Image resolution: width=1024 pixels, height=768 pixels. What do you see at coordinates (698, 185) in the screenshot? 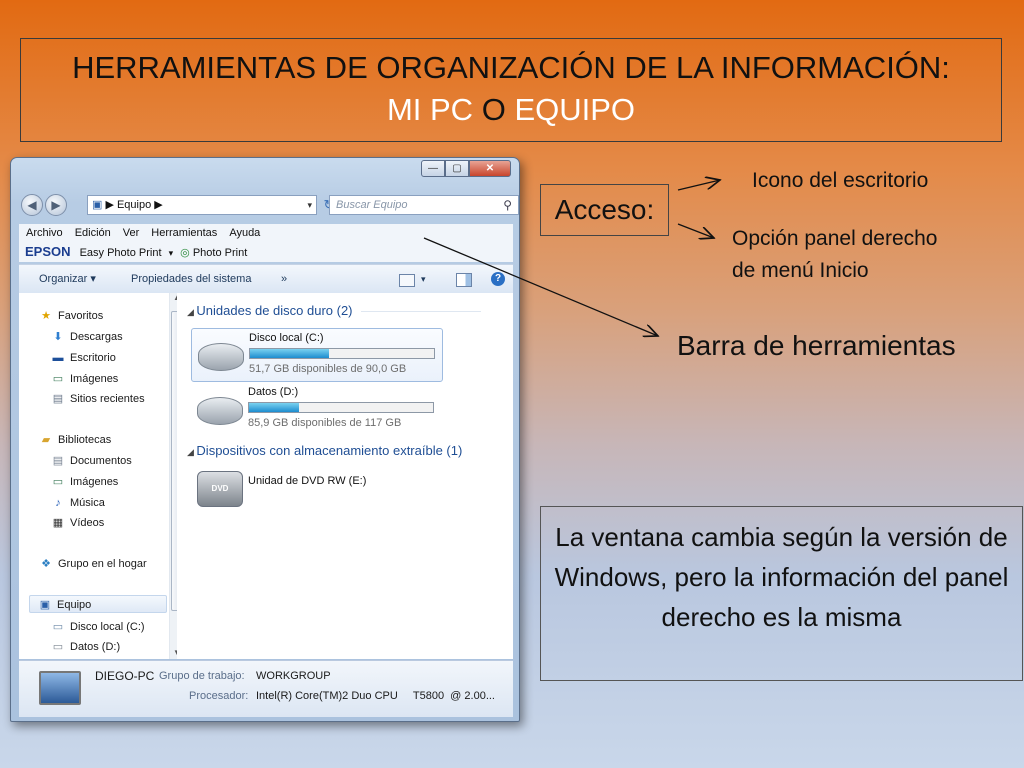
I see `arrow-to-desktop-icon` at bounding box center [698, 185].